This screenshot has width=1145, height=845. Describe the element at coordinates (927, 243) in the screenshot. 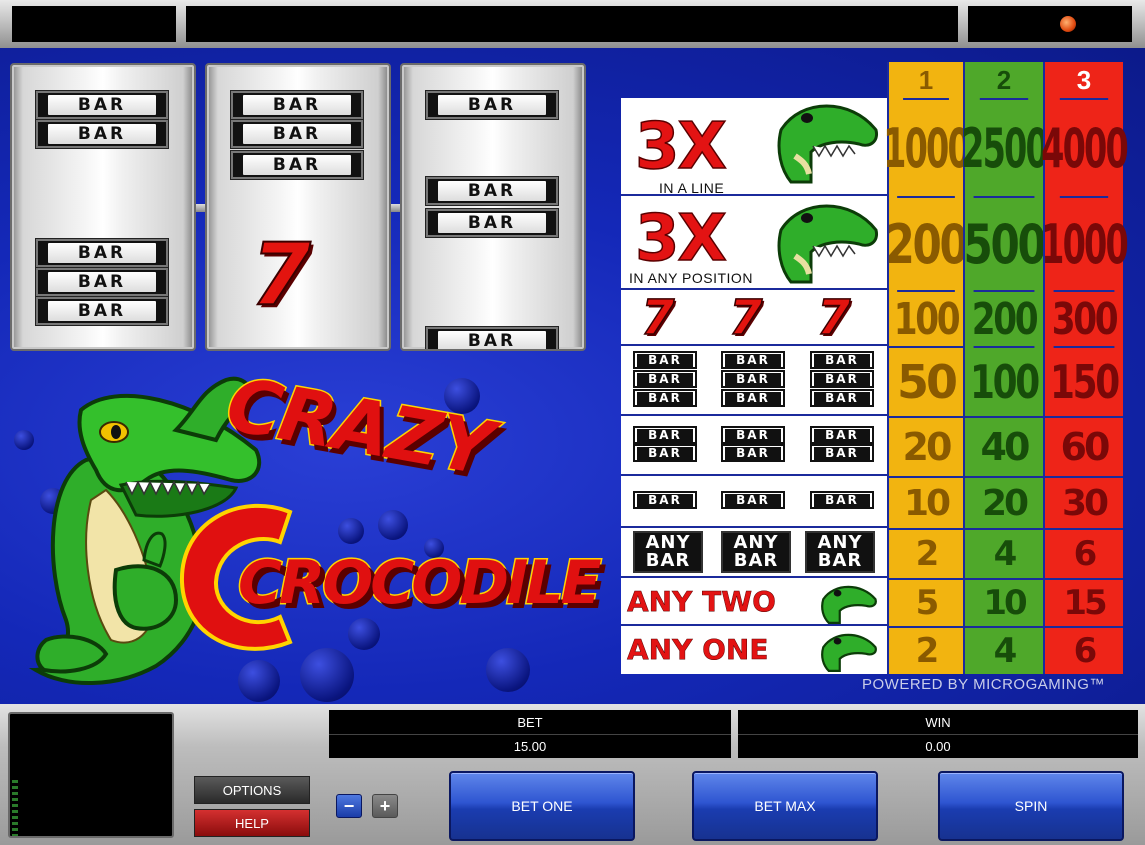

I see `payout-cell: 200` at that location.